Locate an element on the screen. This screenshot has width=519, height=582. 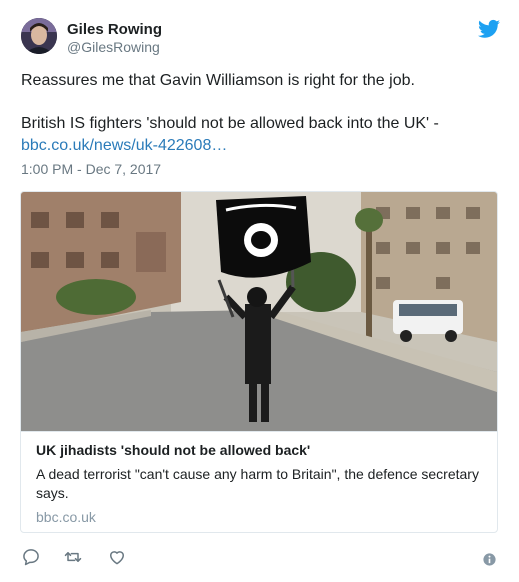
twitter-bird-icon is located at coordinates (489, 29).